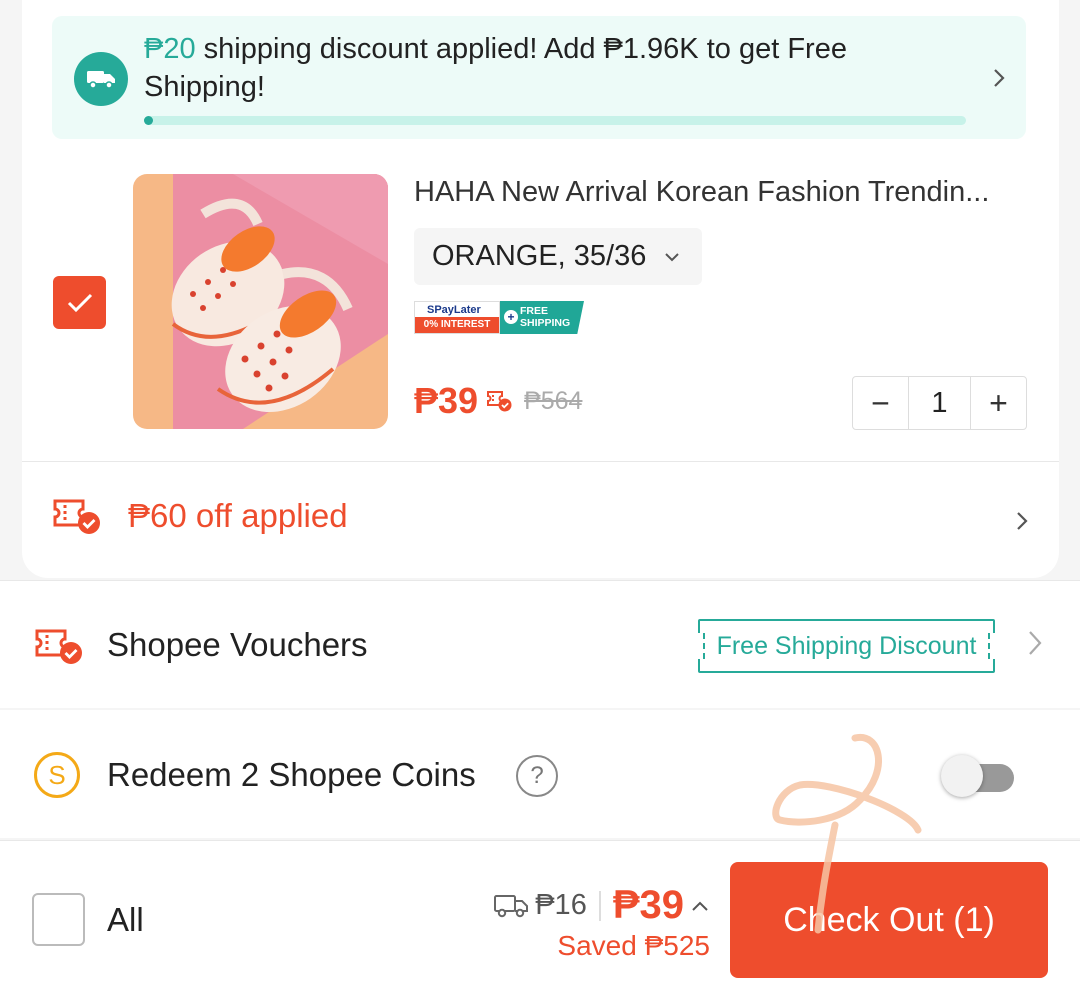 The width and height of the screenshot is (1080, 999). I want to click on select-all-checkbox, so click(58, 919).